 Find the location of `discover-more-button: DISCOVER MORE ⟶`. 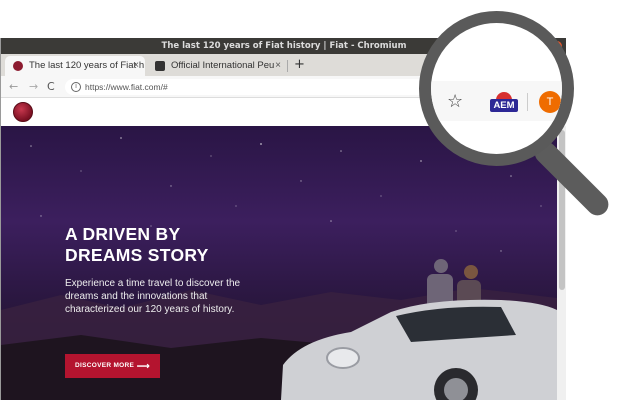

discover-more-button: DISCOVER MORE ⟶ is located at coordinates (112, 366).